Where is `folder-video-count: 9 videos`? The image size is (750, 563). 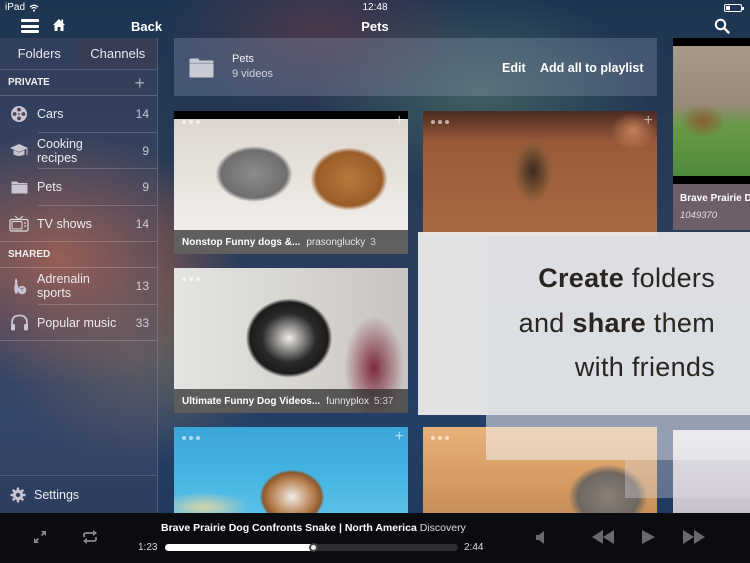 folder-video-count: 9 videos is located at coordinates (252, 74).